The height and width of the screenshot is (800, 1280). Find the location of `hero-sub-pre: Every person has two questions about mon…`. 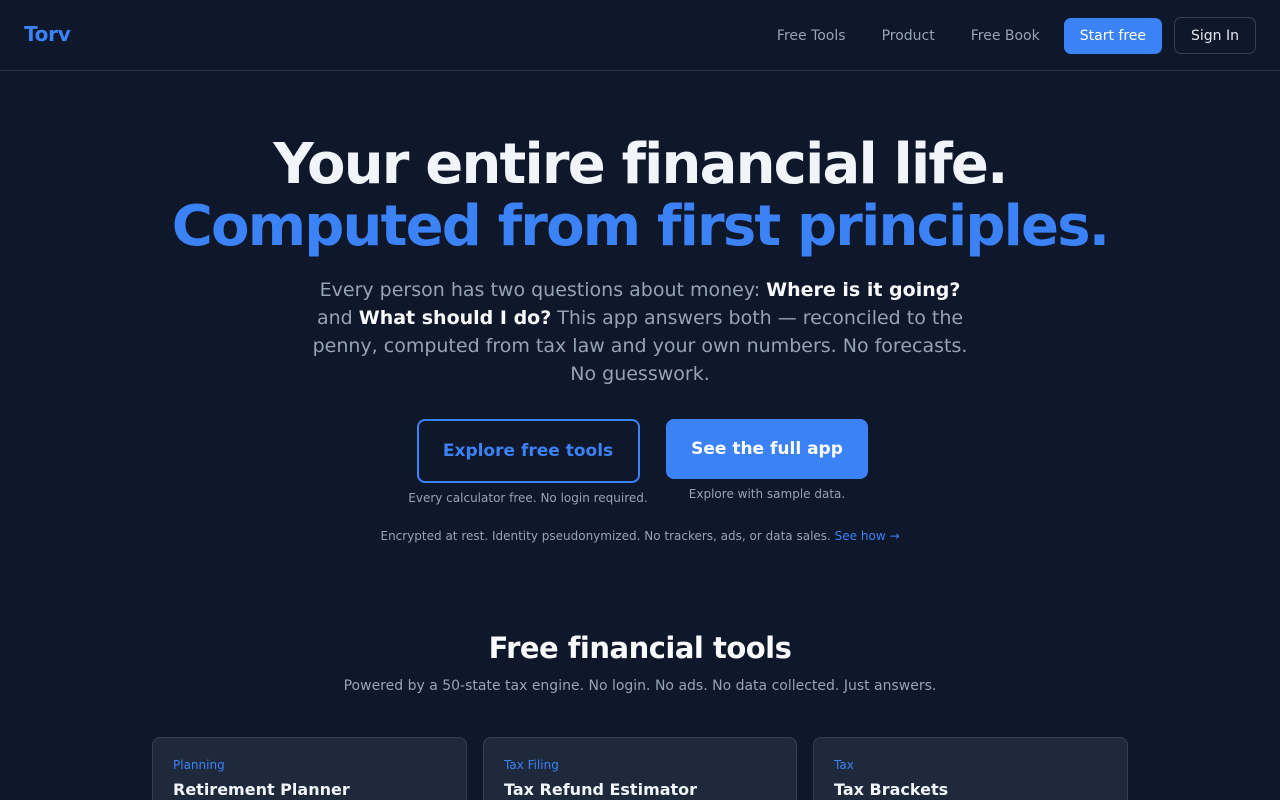

hero-sub-pre: Every person has two questions about mon… is located at coordinates (543, 290).